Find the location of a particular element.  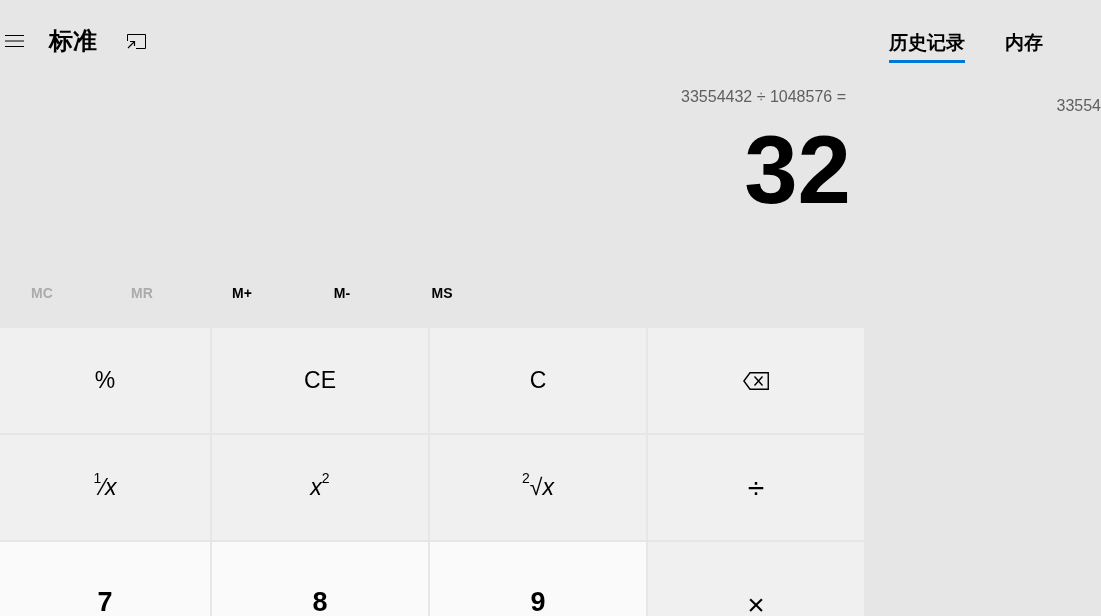

mode-title: 标准 is located at coordinates (73, 41).